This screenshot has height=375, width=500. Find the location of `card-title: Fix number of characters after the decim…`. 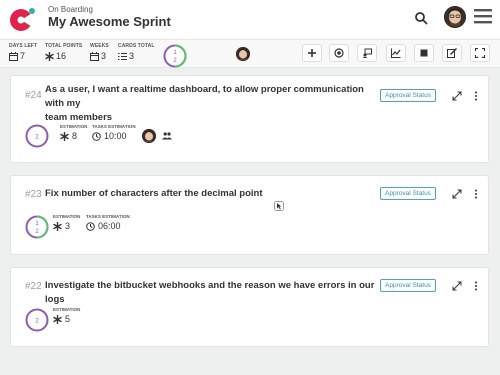

card-title: Fix number of characters after the decim… is located at coordinates (210, 194).